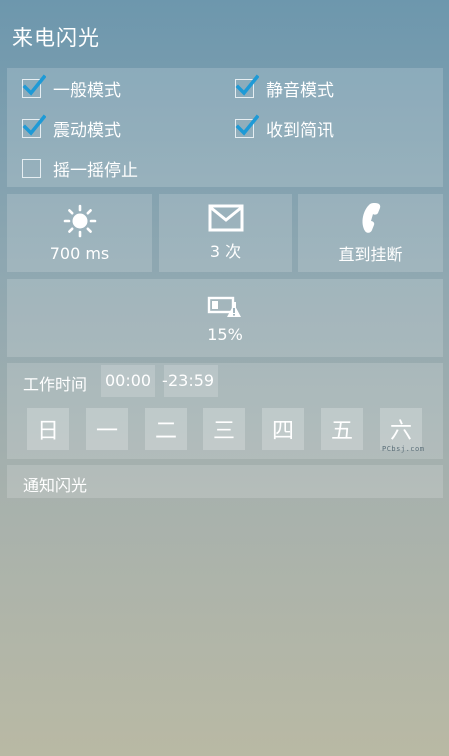 The height and width of the screenshot is (756, 449). Describe the element at coordinates (55, 384) in the screenshot. I see `work-time-label: 工作时间` at that location.